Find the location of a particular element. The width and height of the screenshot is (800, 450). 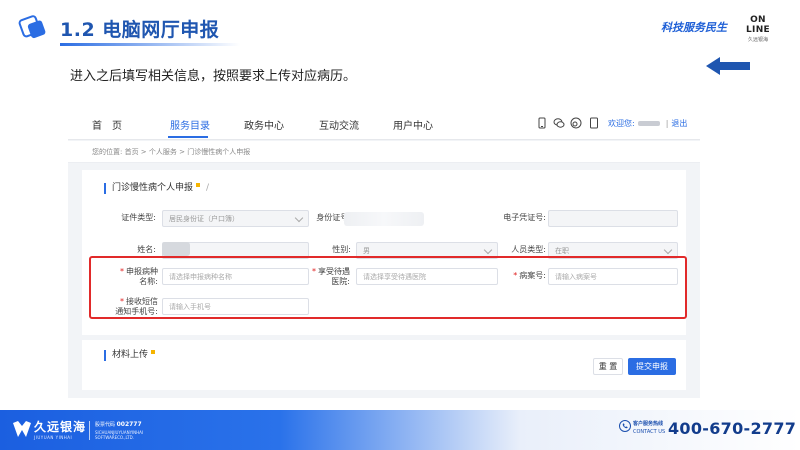

wechat-icon is located at coordinates (559, 123).